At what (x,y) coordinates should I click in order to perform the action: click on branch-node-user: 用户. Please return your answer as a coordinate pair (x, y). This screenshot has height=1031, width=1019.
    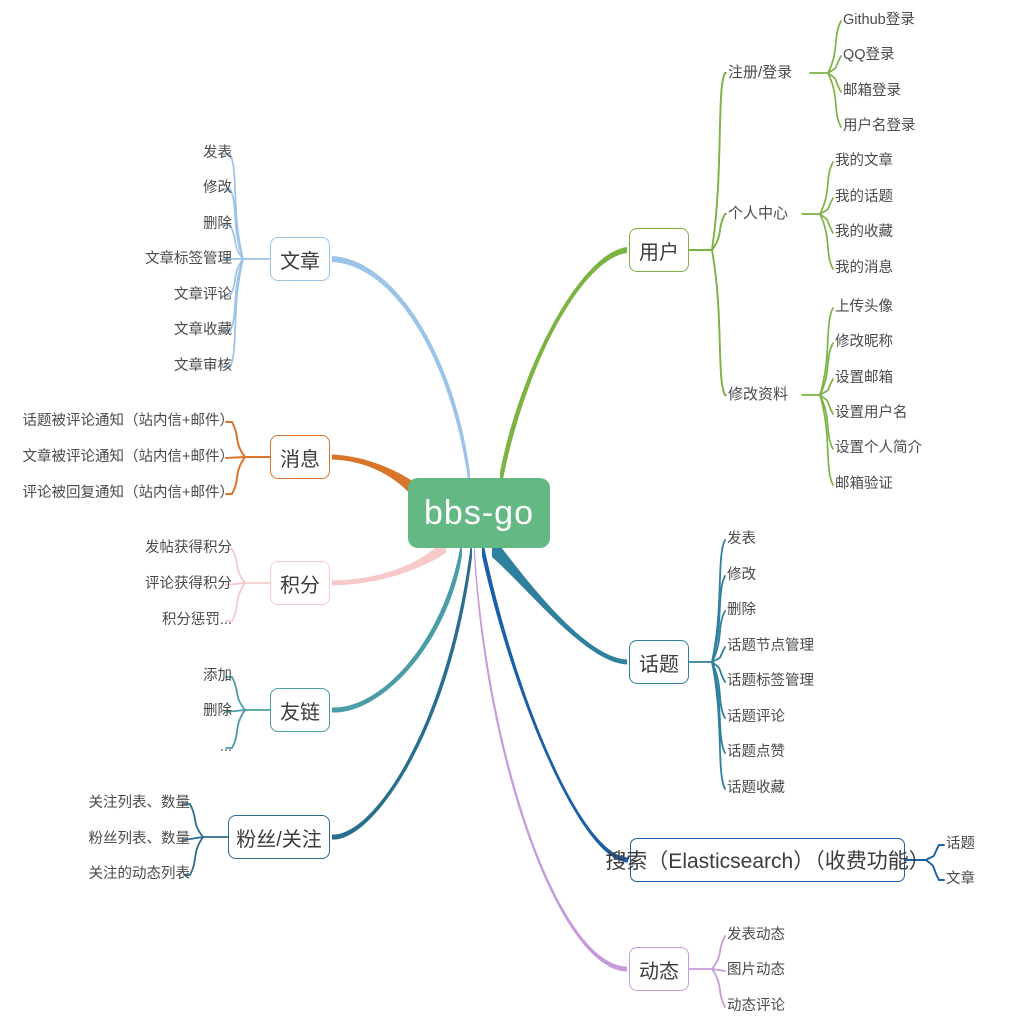
    Looking at the image, I should click on (659, 250).